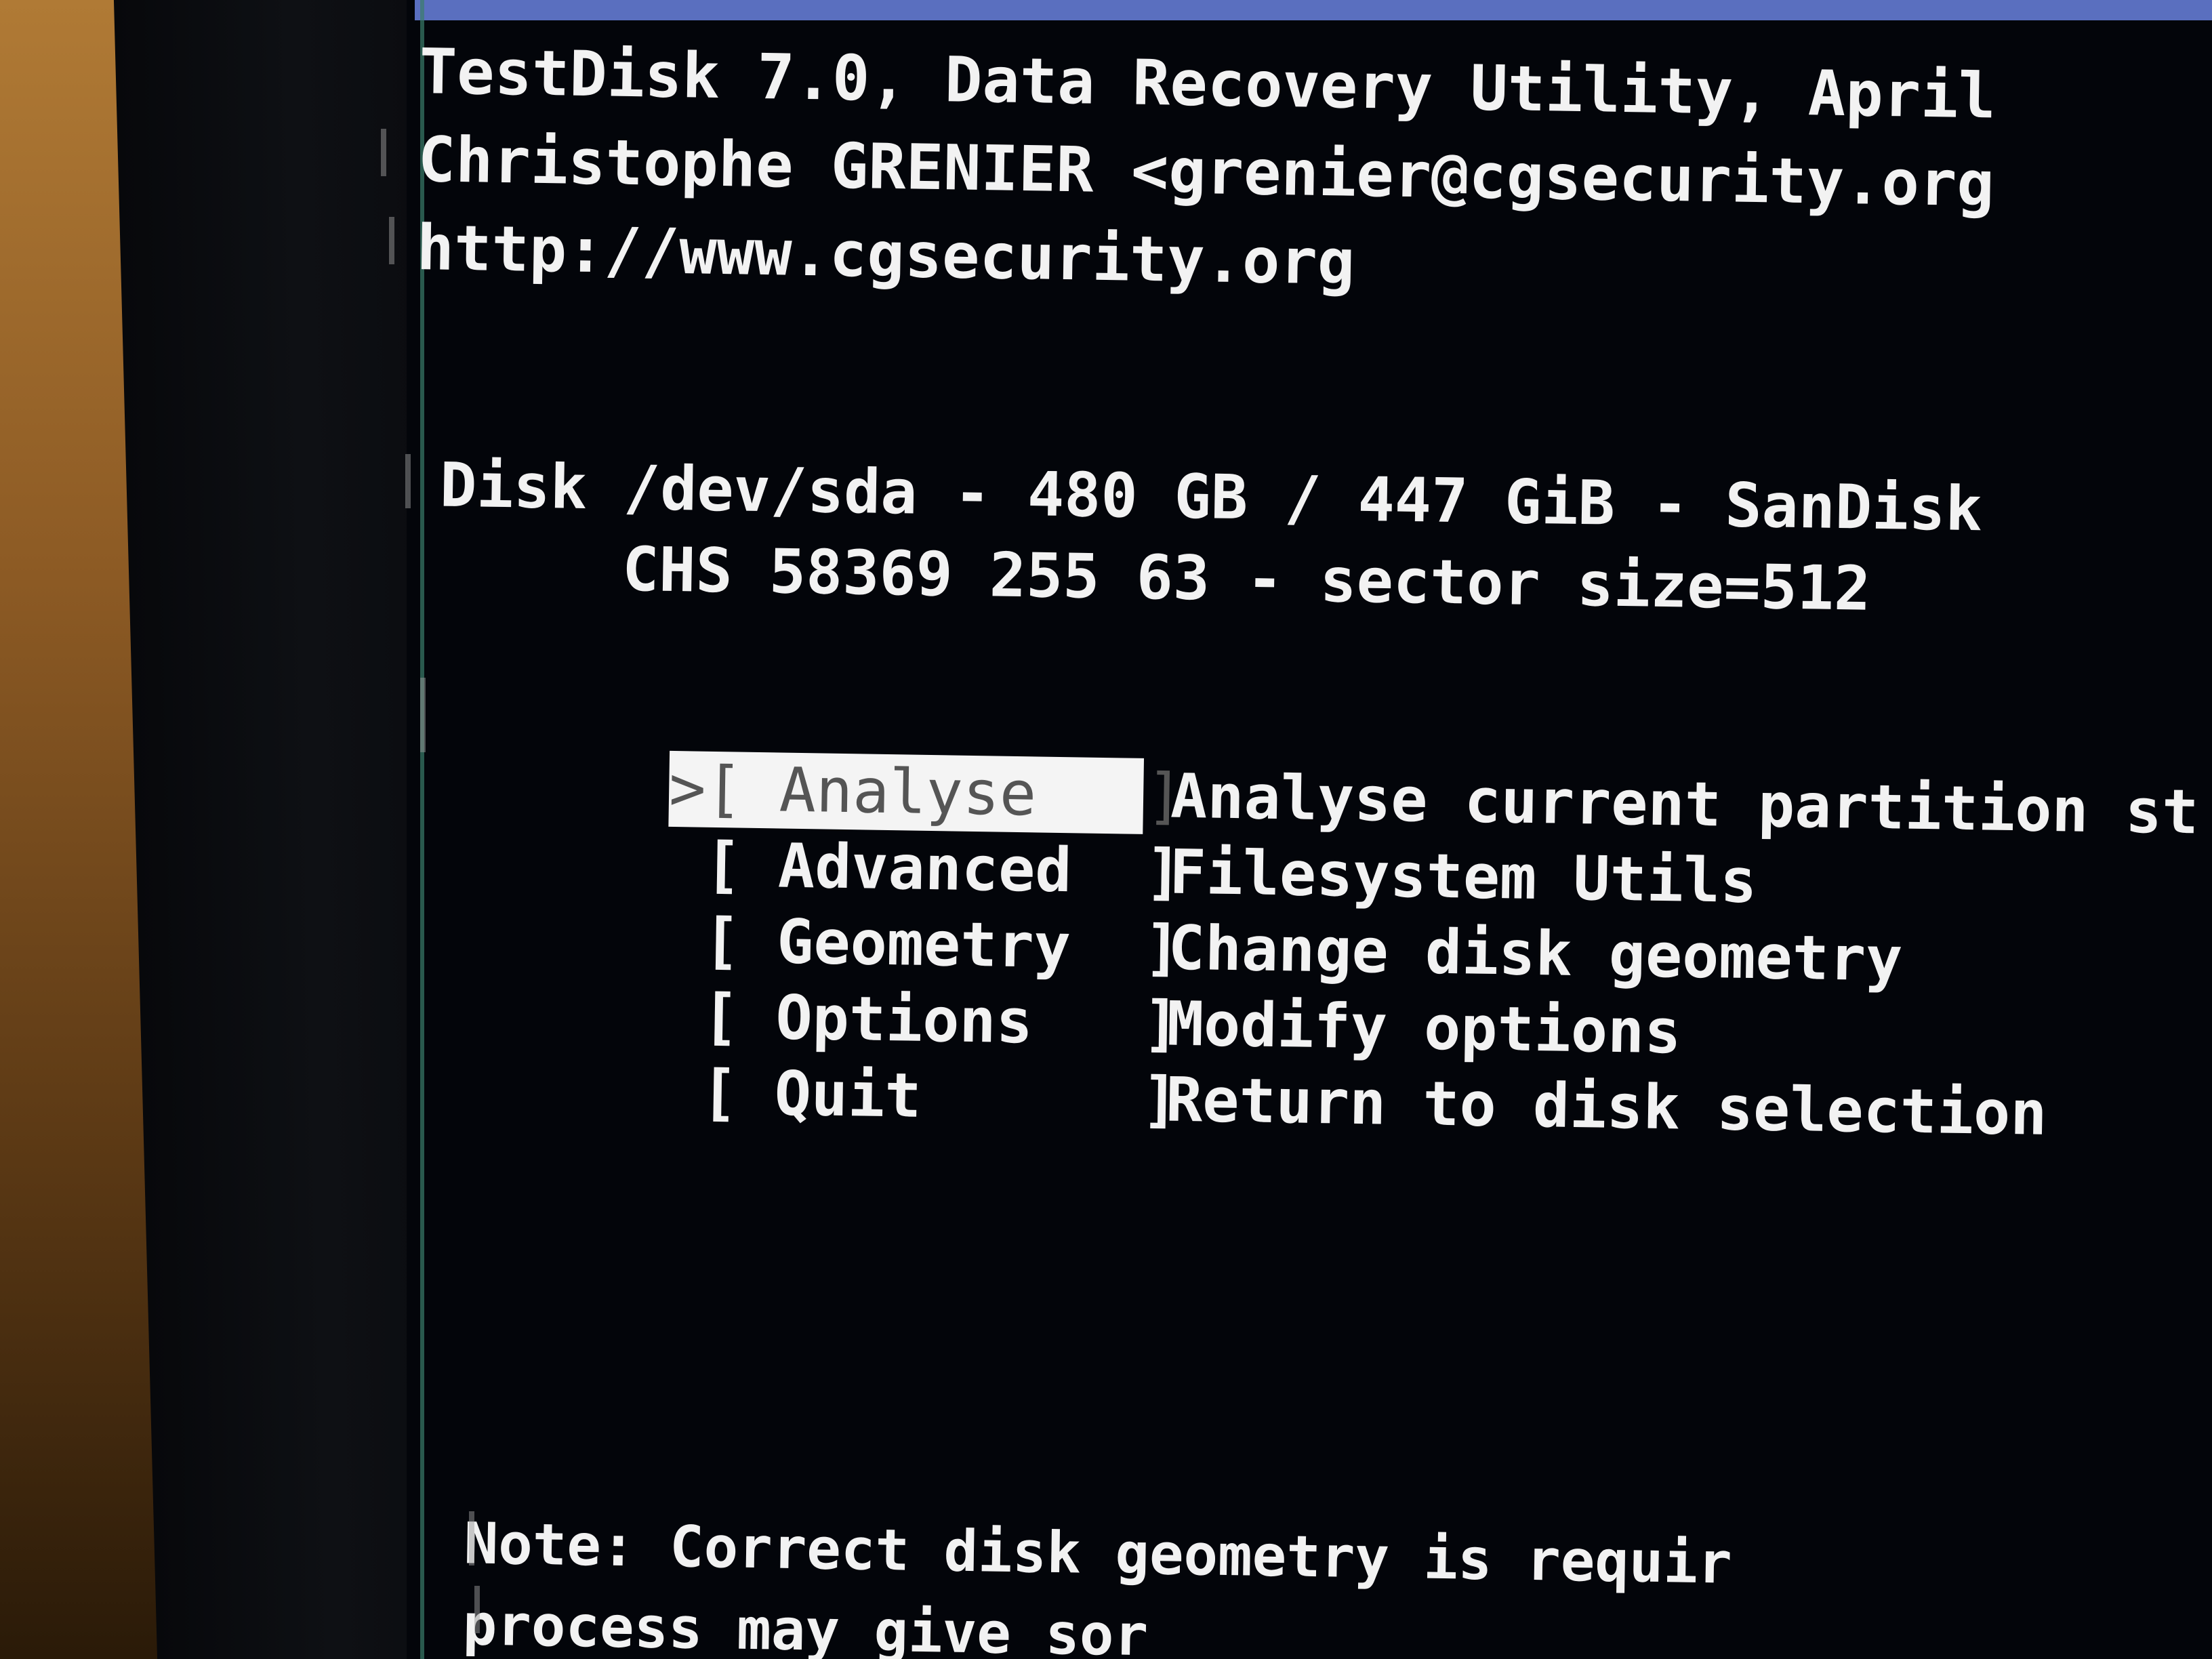 This screenshot has height=1659, width=2212. Describe the element at coordinates (1606, 1106) in the screenshot. I see `quit-description: Return to disk selection` at that location.